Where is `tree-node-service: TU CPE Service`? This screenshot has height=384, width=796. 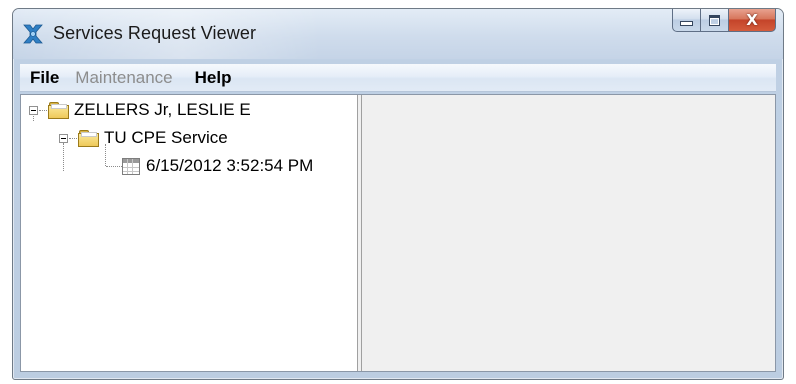
tree-node-service: TU CPE Service is located at coordinates (143, 138).